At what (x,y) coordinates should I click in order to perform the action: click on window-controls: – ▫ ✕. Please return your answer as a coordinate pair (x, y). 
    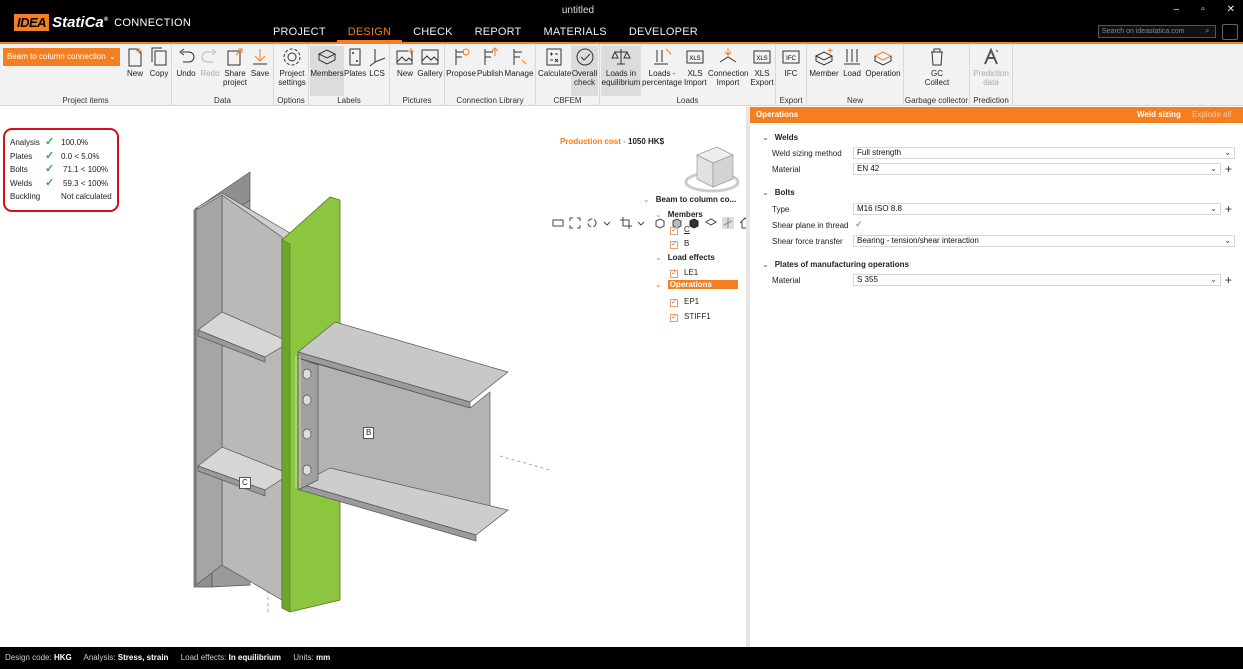
    Looking at the image, I should click on (1205, 9).